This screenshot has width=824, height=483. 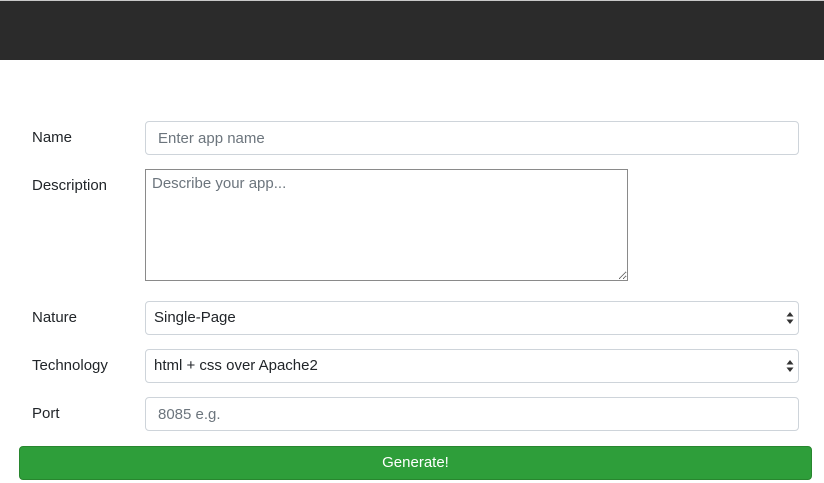 I want to click on technology-select: html + css over Apache2, so click(x=472, y=366).